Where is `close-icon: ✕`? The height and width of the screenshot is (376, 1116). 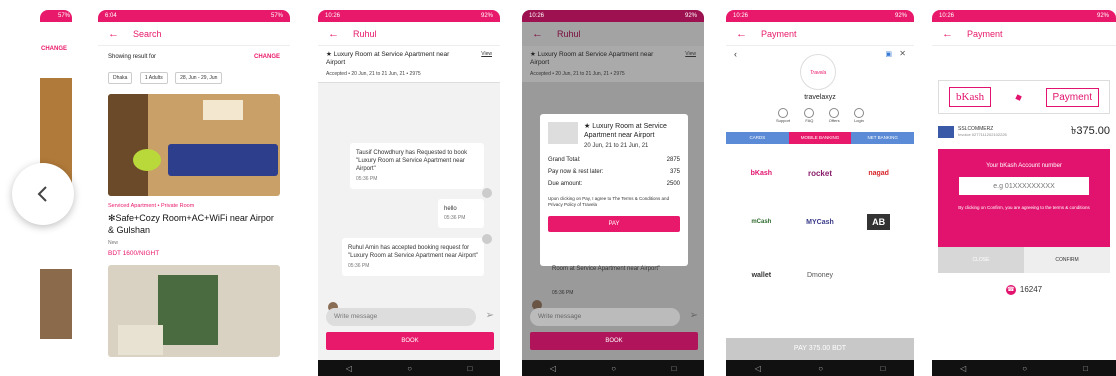
close-icon: ✕ is located at coordinates (902, 53).